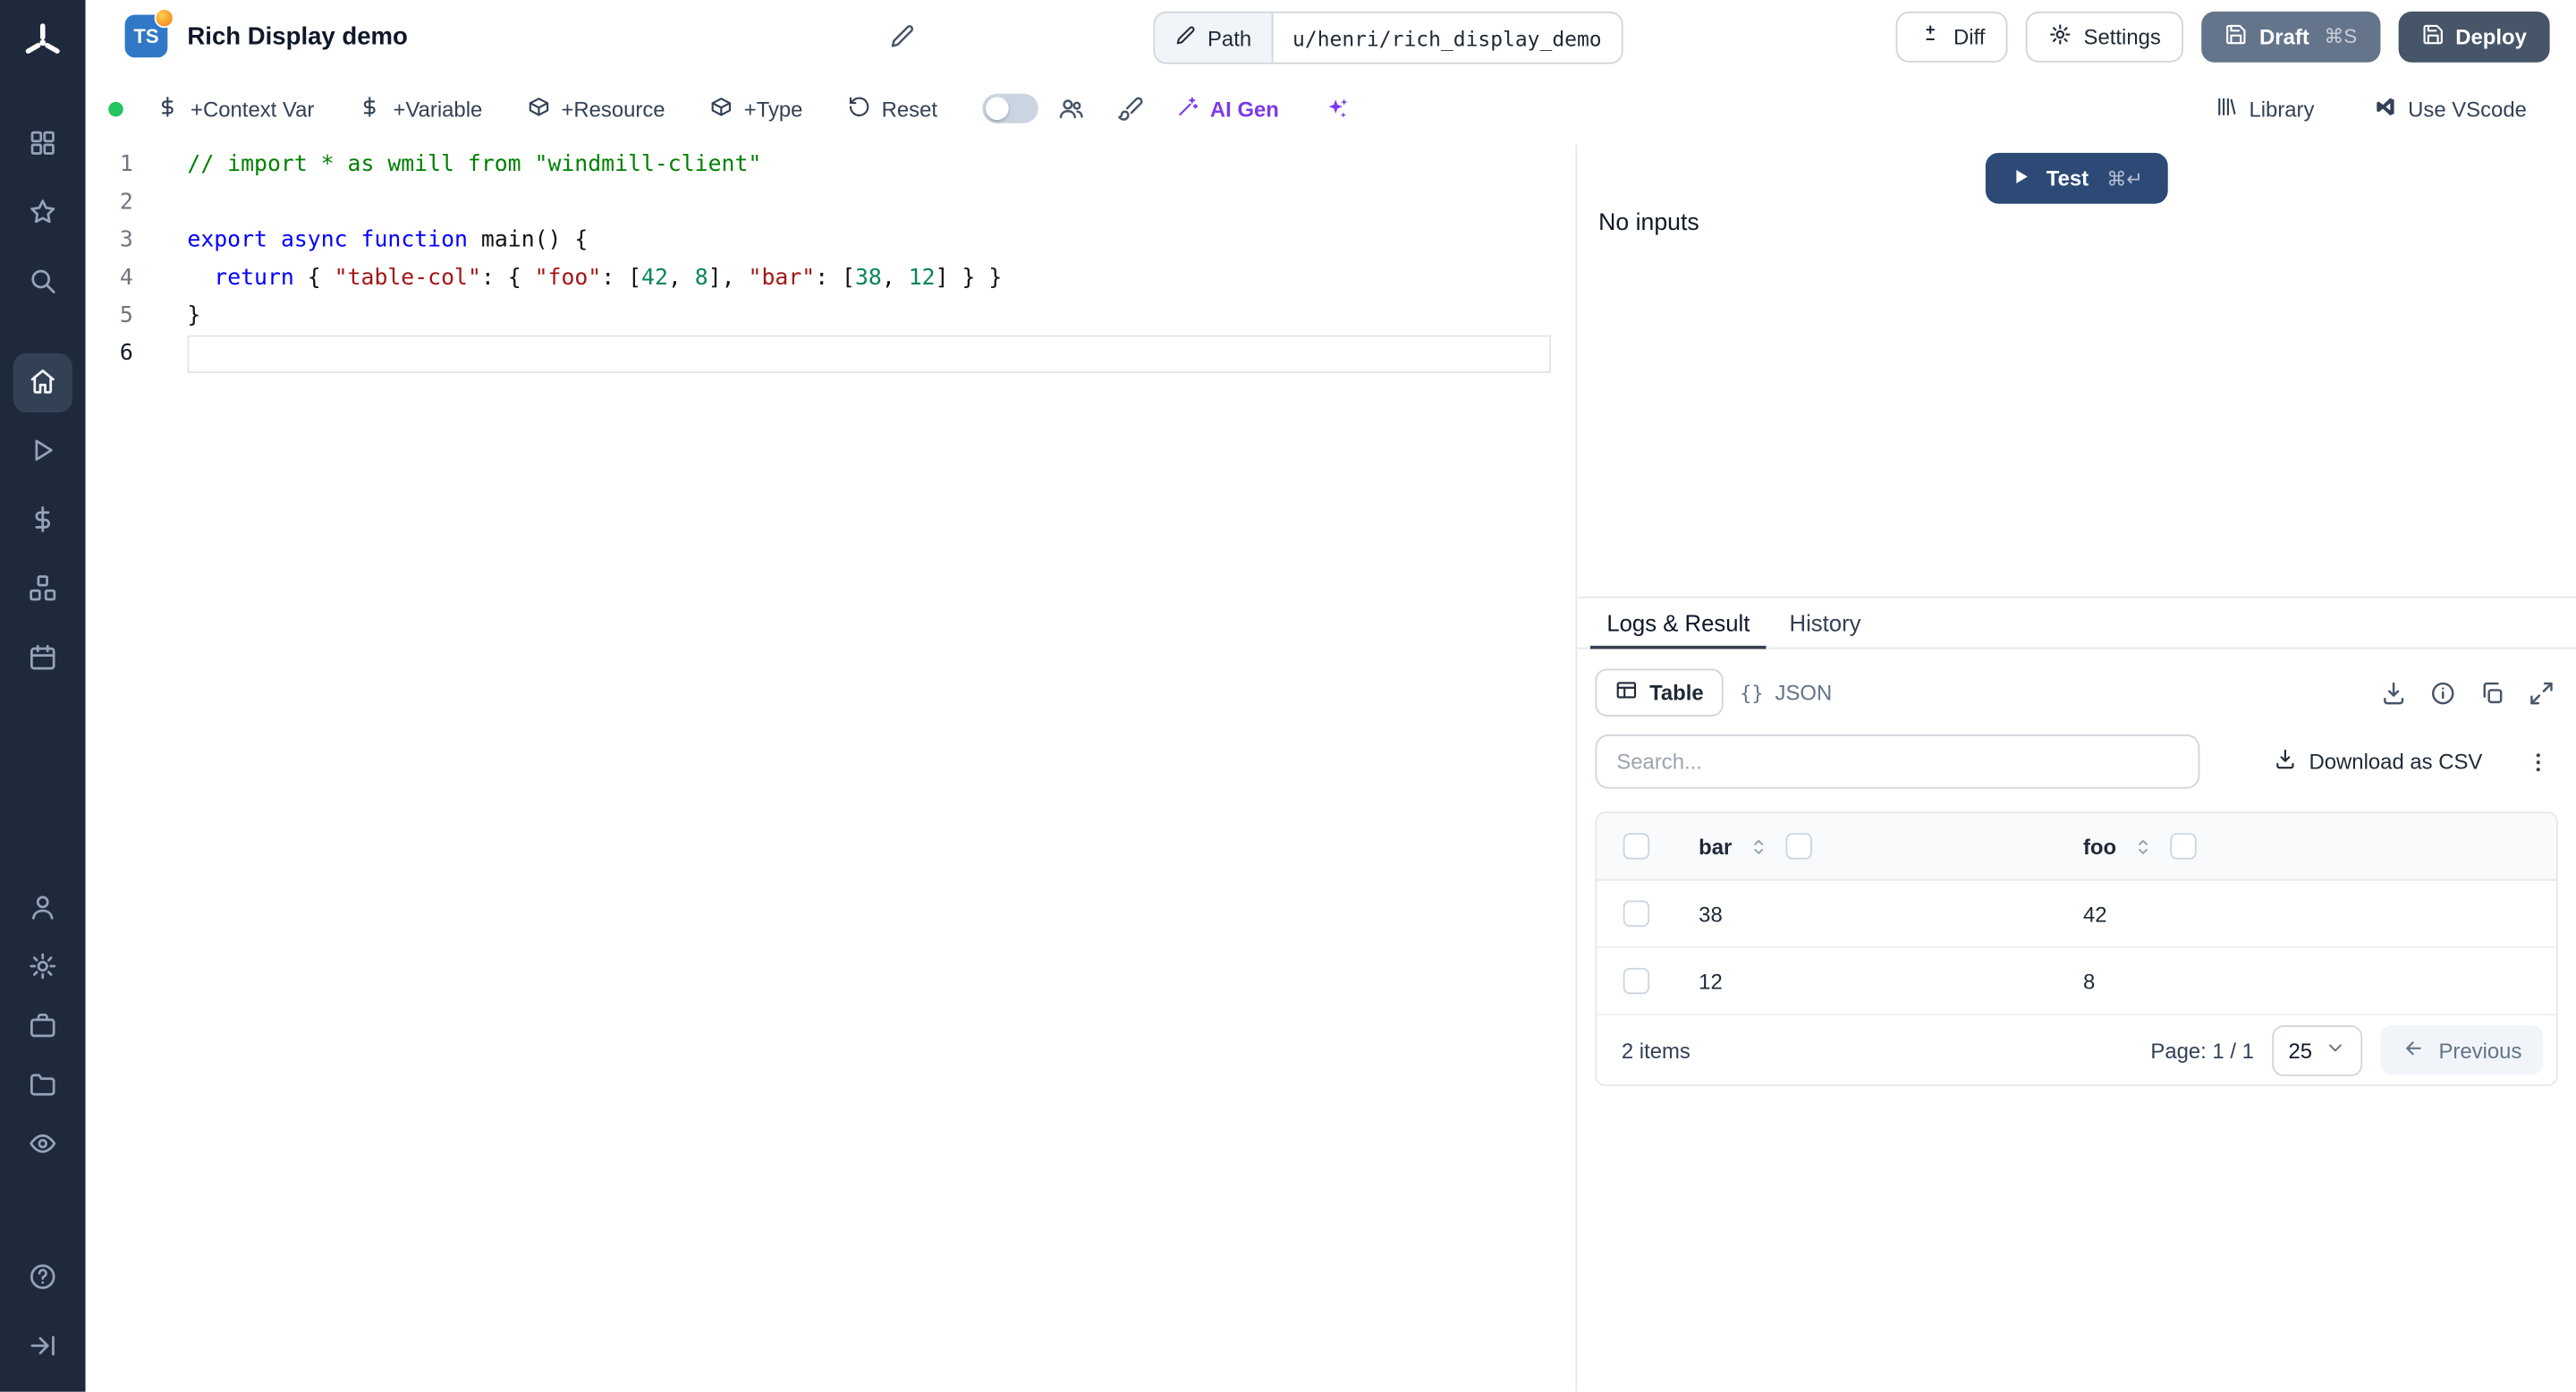 This screenshot has width=2576, height=1392. What do you see at coordinates (1129, 109) in the screenshot?
I see `format-code-button` at bounding box center [1129, 109].